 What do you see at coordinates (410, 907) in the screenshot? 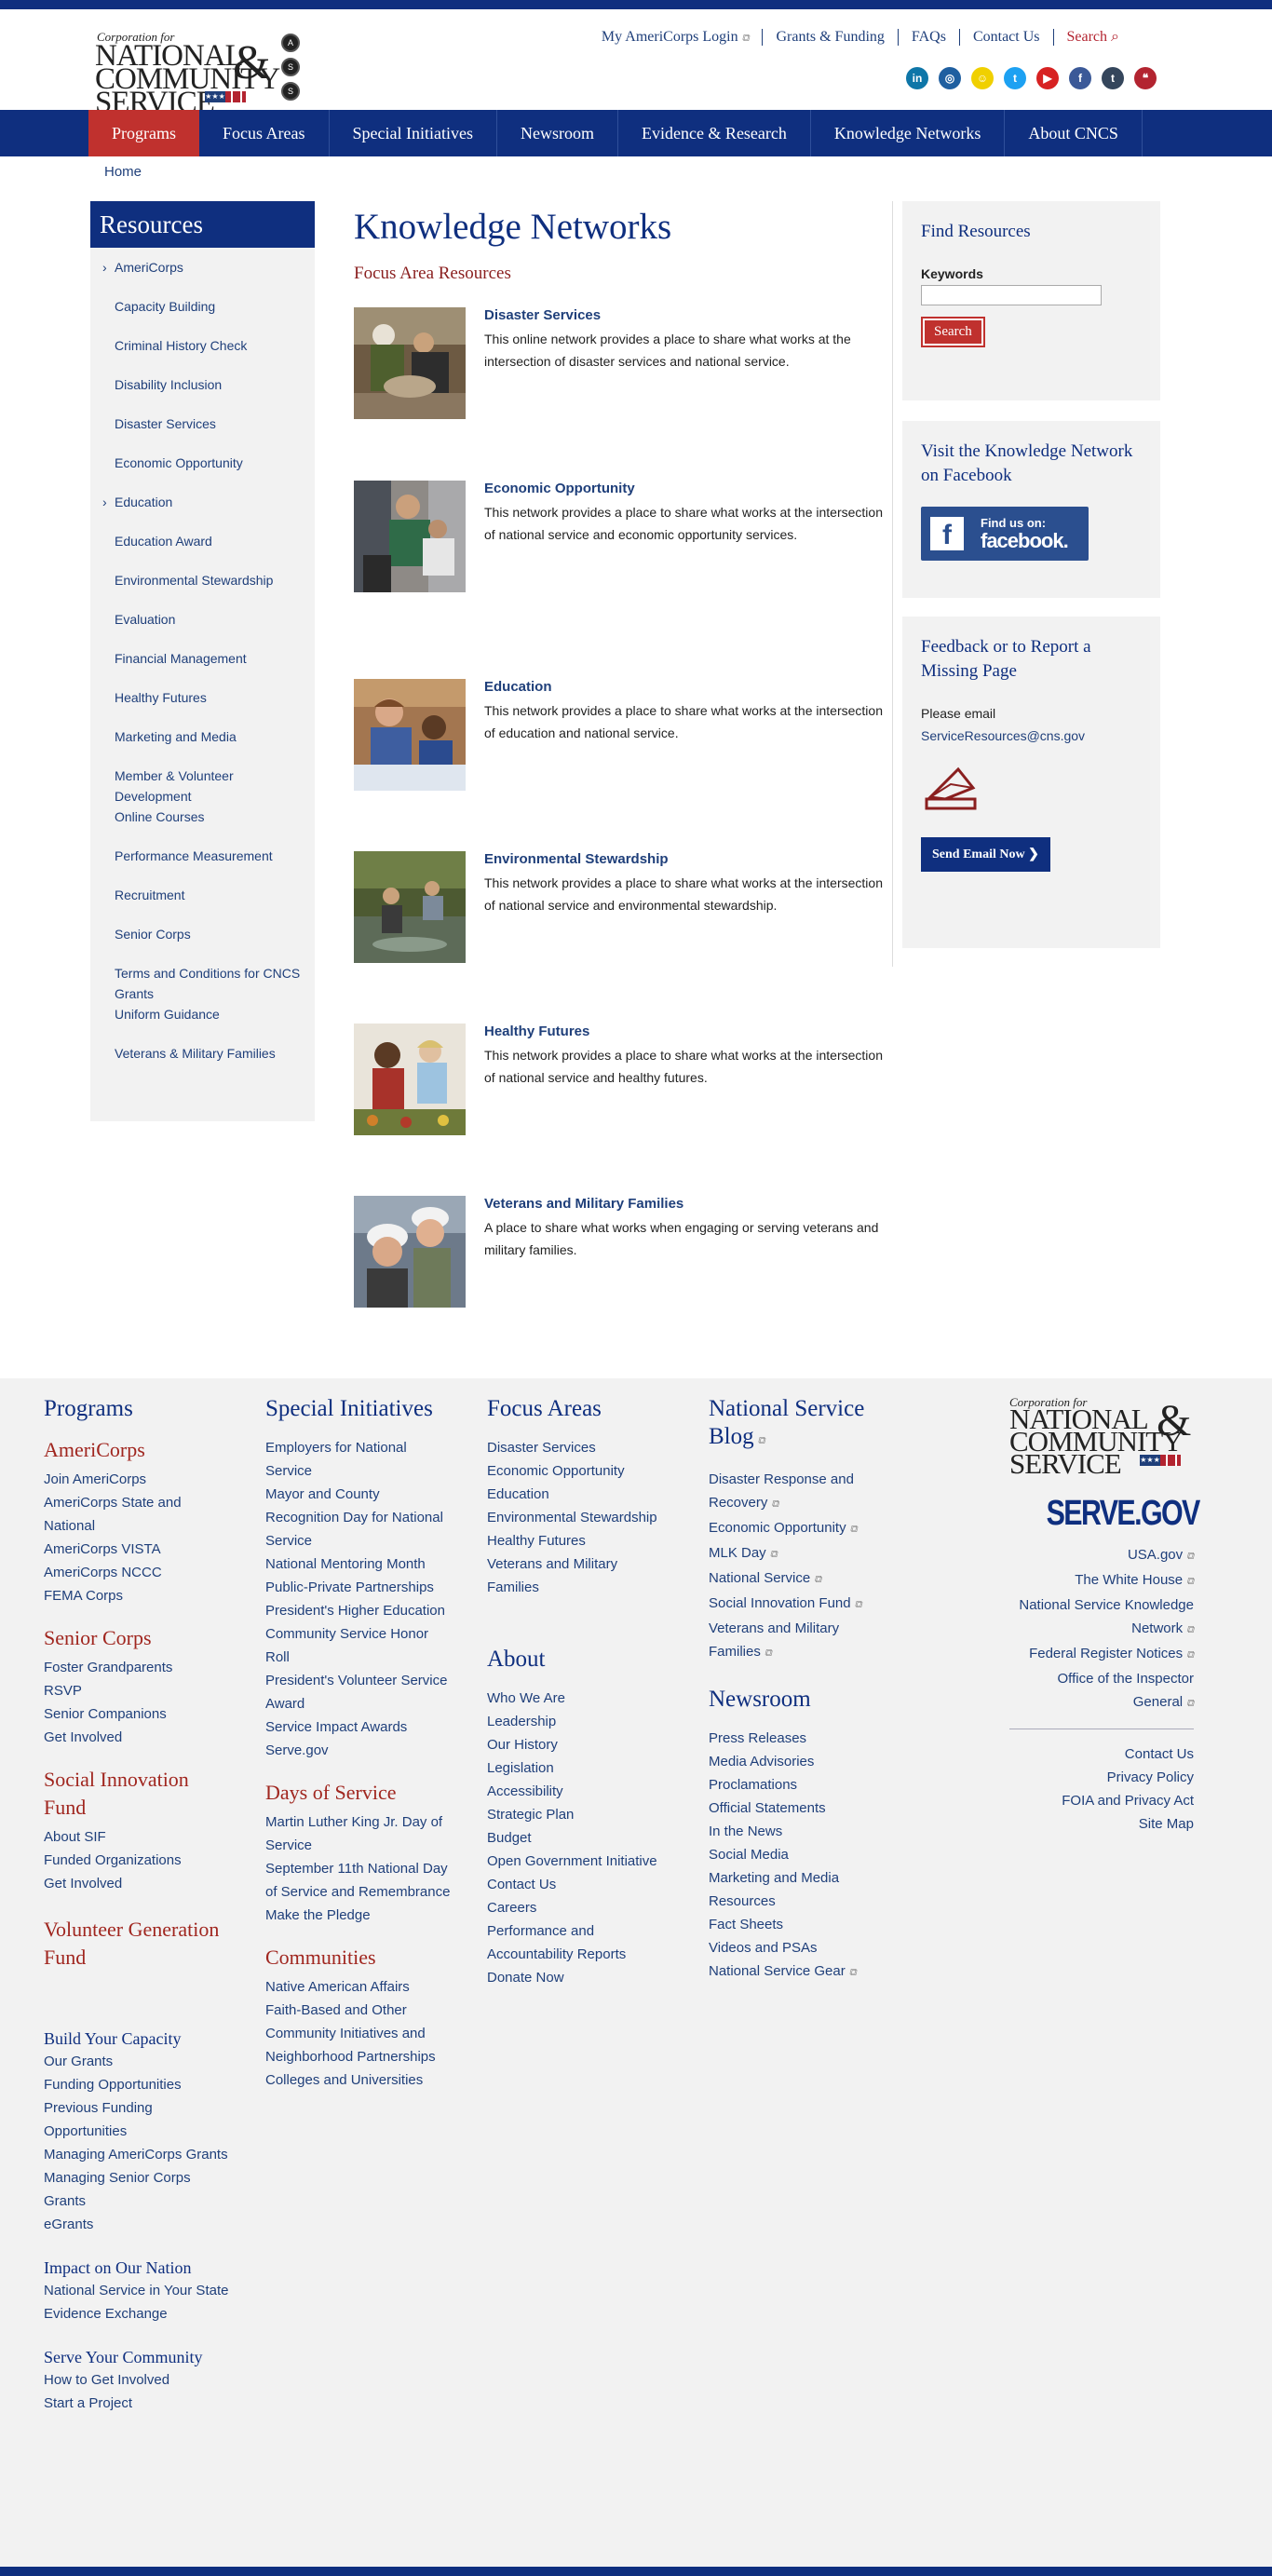
I see `environmental-stewardship-photo` at bounding box center [410, 907].